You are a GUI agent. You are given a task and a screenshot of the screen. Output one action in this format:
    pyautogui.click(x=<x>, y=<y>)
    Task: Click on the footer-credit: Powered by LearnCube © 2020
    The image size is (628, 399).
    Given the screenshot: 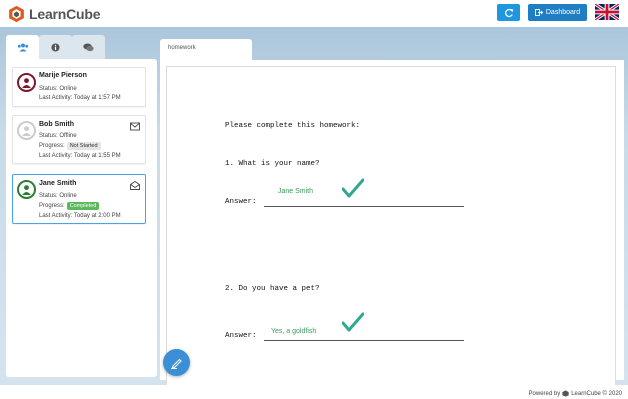 What is the action you would take?
    pyautogui.click(x=575, y=393)
    